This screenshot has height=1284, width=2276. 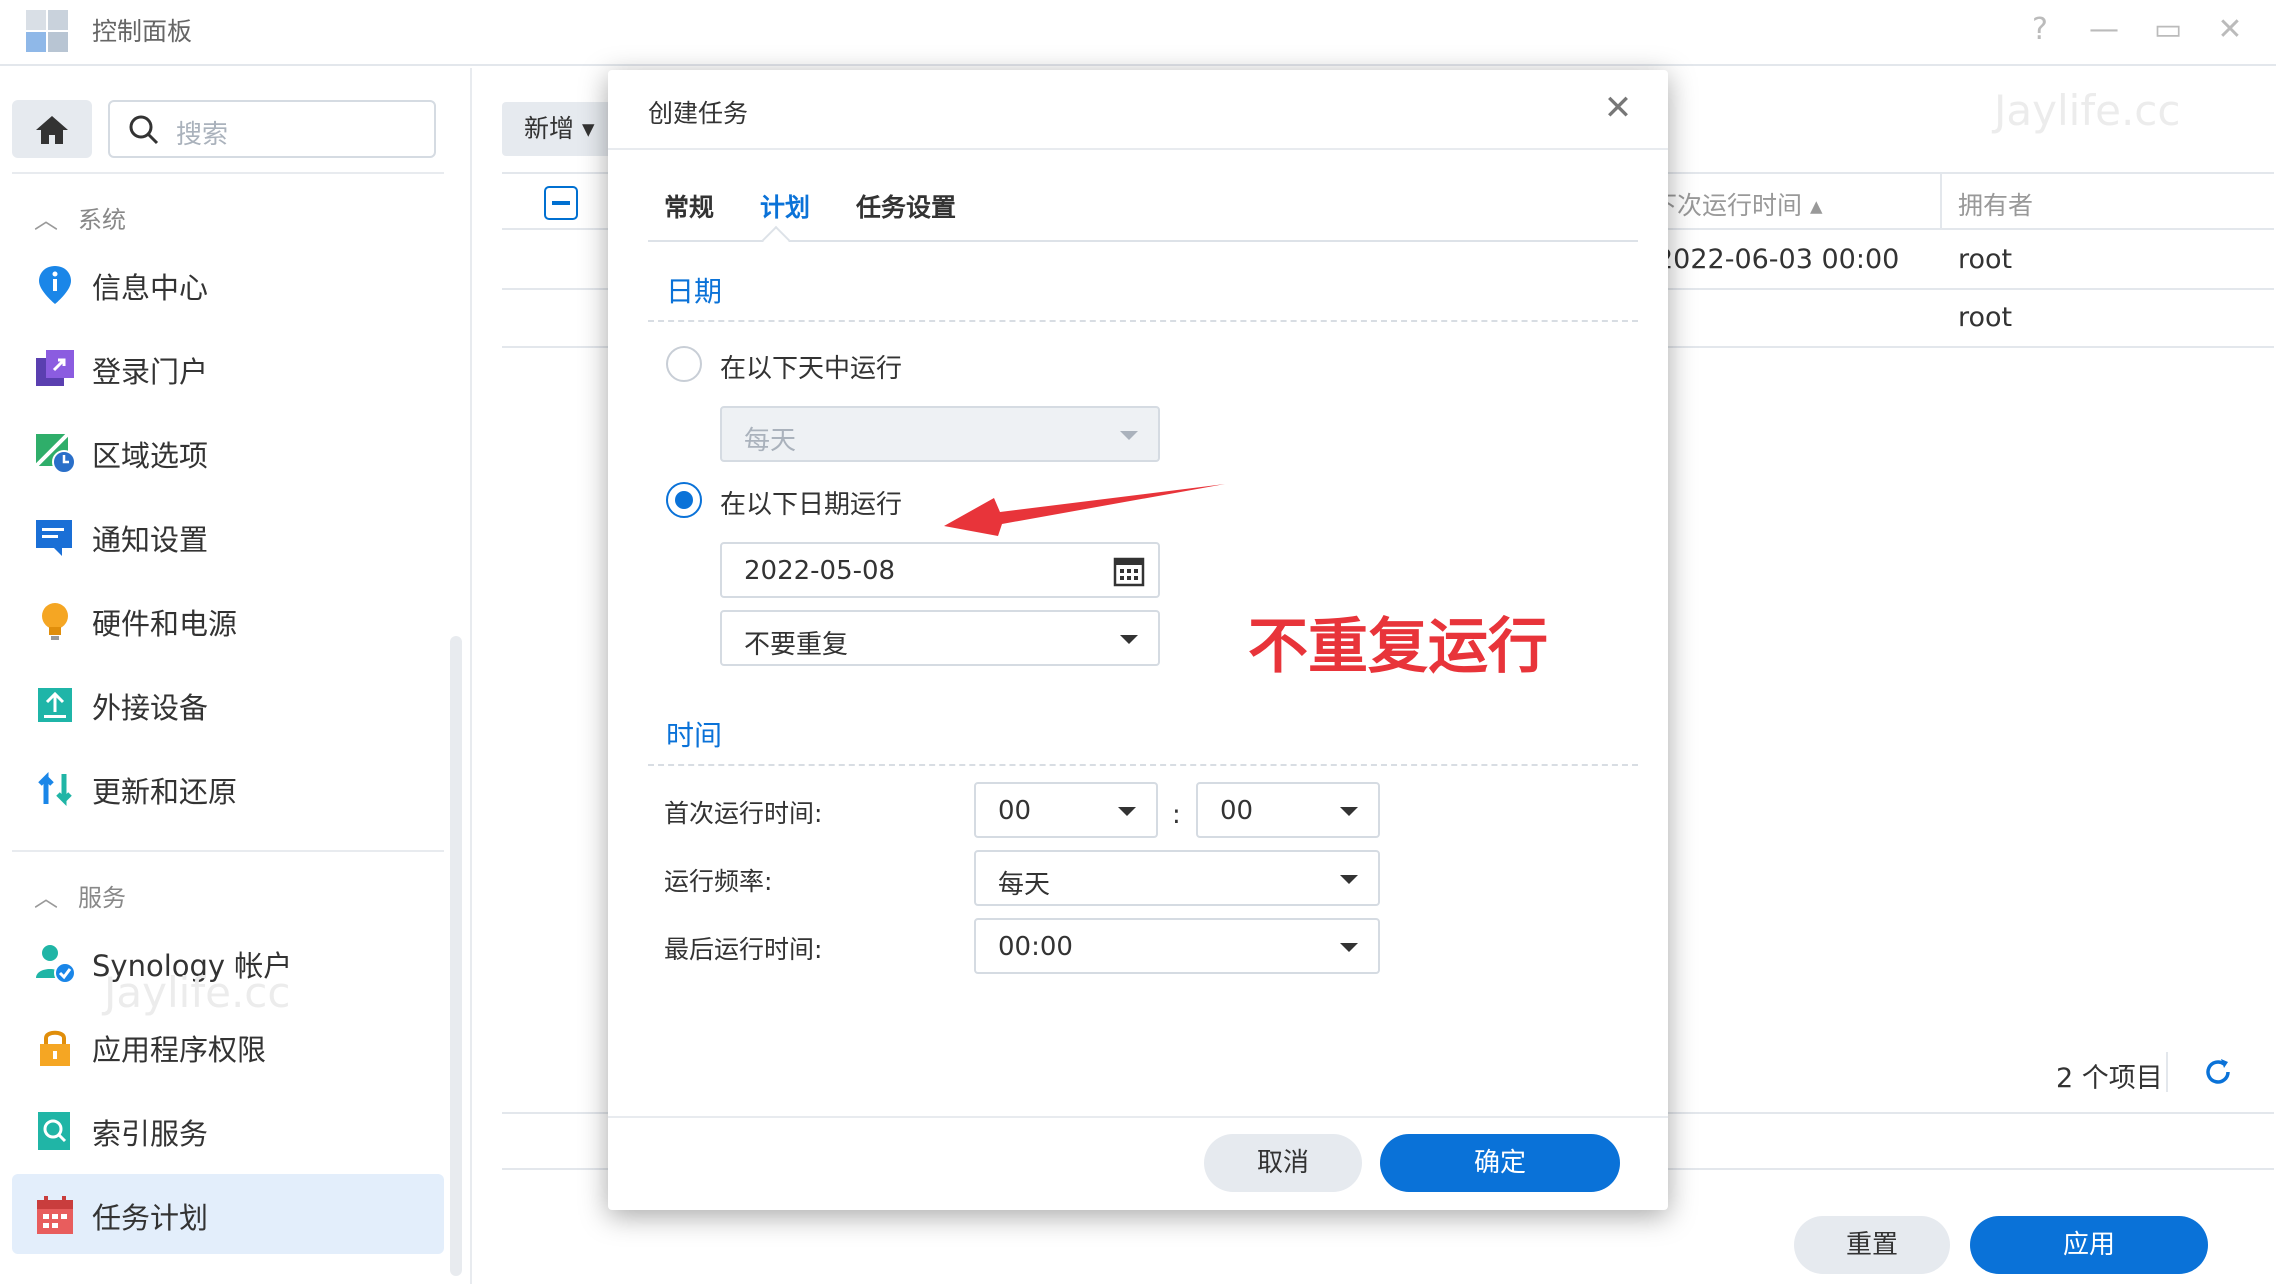 What do you see at coordinates (150, 288) in the screenshot?
I see `sidebar-item-label: 信息中心` at bounding box center [150, 288].